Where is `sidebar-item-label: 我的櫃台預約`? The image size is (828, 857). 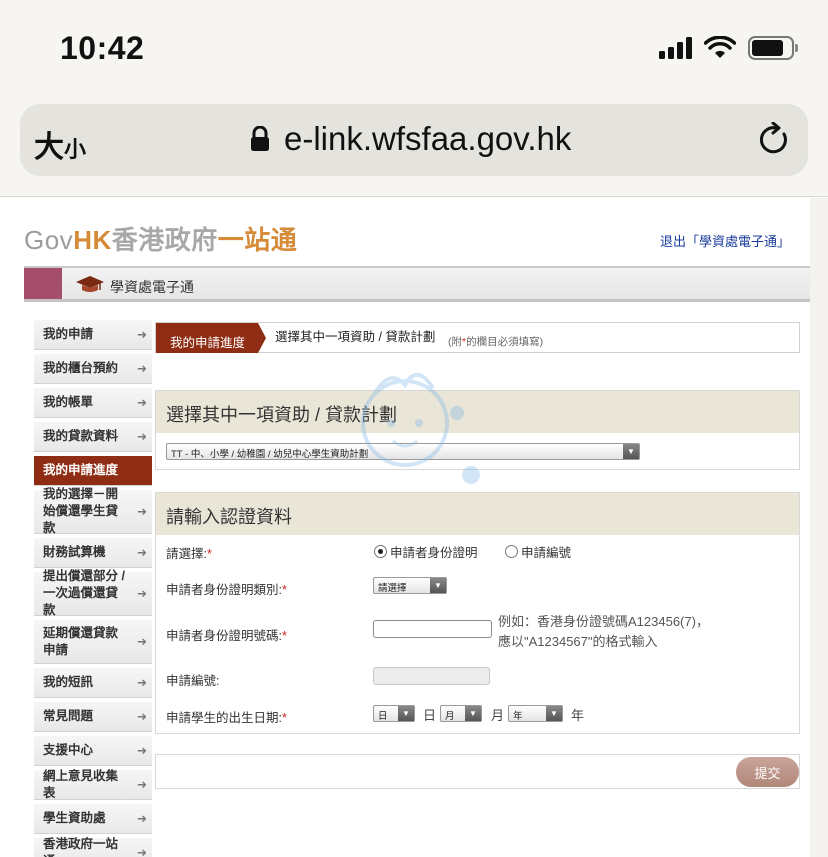
sidebar-item-label: 我的櫃台預約 is located at coordinates (81, 368).